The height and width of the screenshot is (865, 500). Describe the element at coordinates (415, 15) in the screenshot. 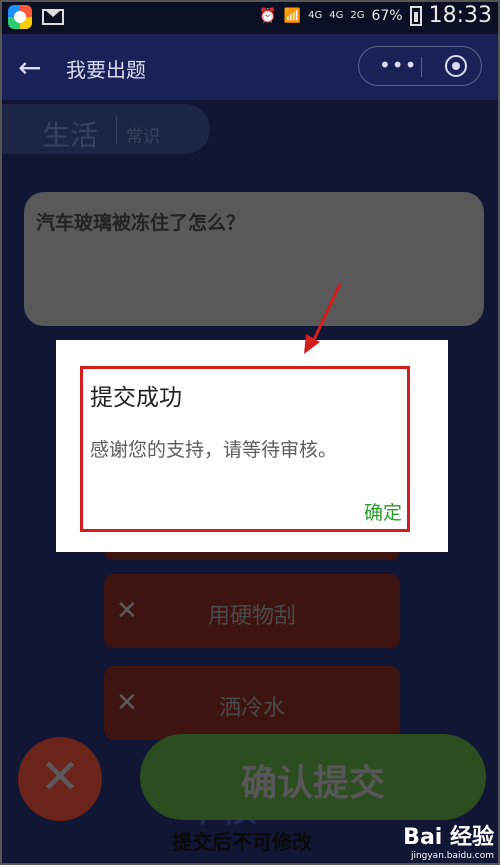

I see `battery-icon` at that location.